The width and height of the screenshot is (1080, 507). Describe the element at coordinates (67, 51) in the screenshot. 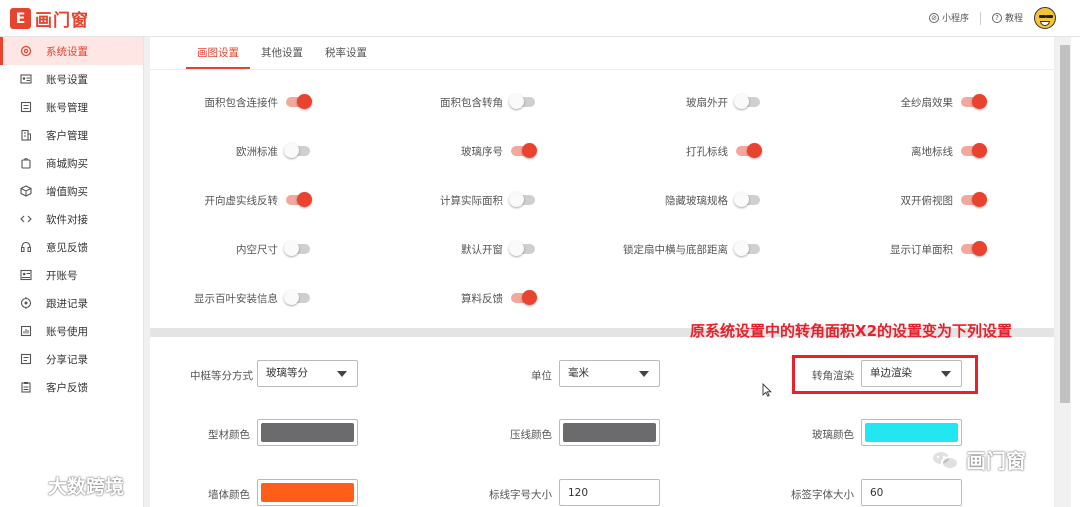

I see `sidebar-item-label: 系统设置` at that location.